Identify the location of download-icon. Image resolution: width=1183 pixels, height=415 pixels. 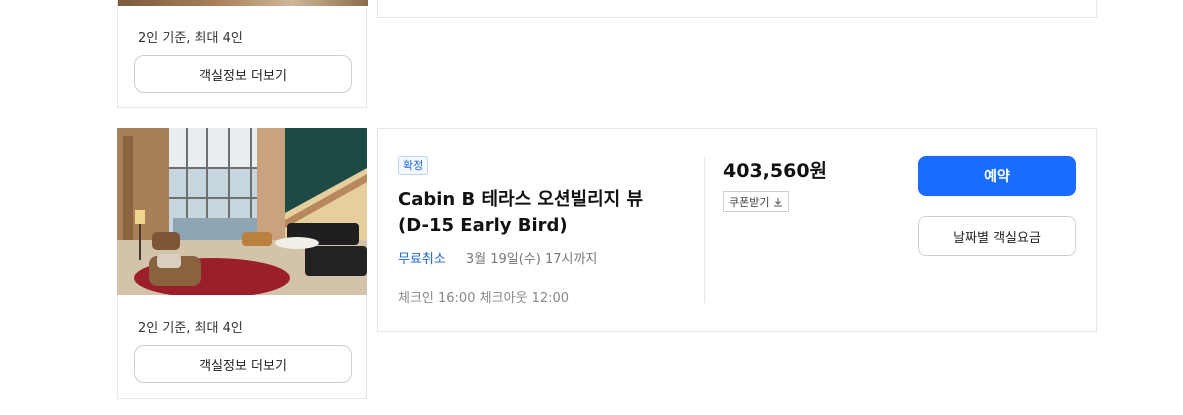
(778, 201).